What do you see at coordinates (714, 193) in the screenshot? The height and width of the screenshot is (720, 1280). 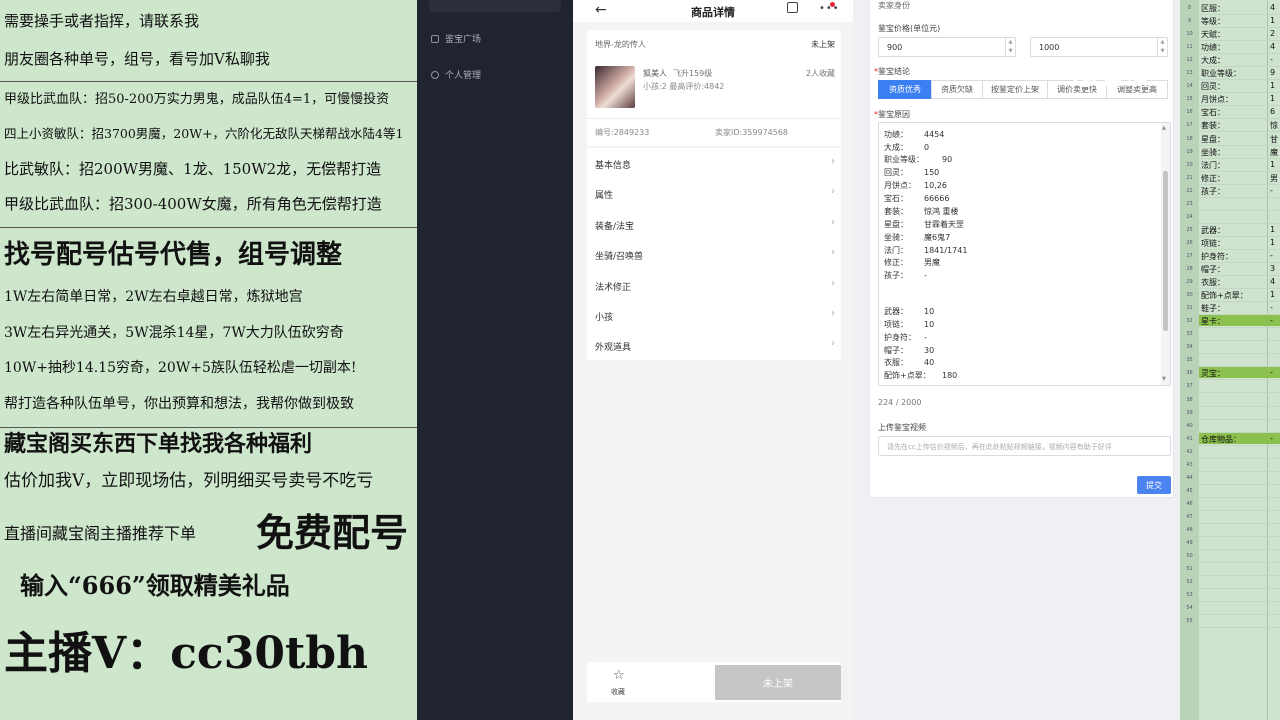 I see `menu-item-attributes: 属性 ›` at bounding box center [714, 193].